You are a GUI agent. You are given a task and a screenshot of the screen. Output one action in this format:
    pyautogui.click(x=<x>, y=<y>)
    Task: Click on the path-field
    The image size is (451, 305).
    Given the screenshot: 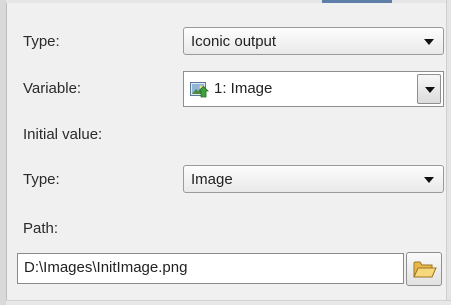 What is the action you would take?
    pyautogui.click(x=210, y=268)
    